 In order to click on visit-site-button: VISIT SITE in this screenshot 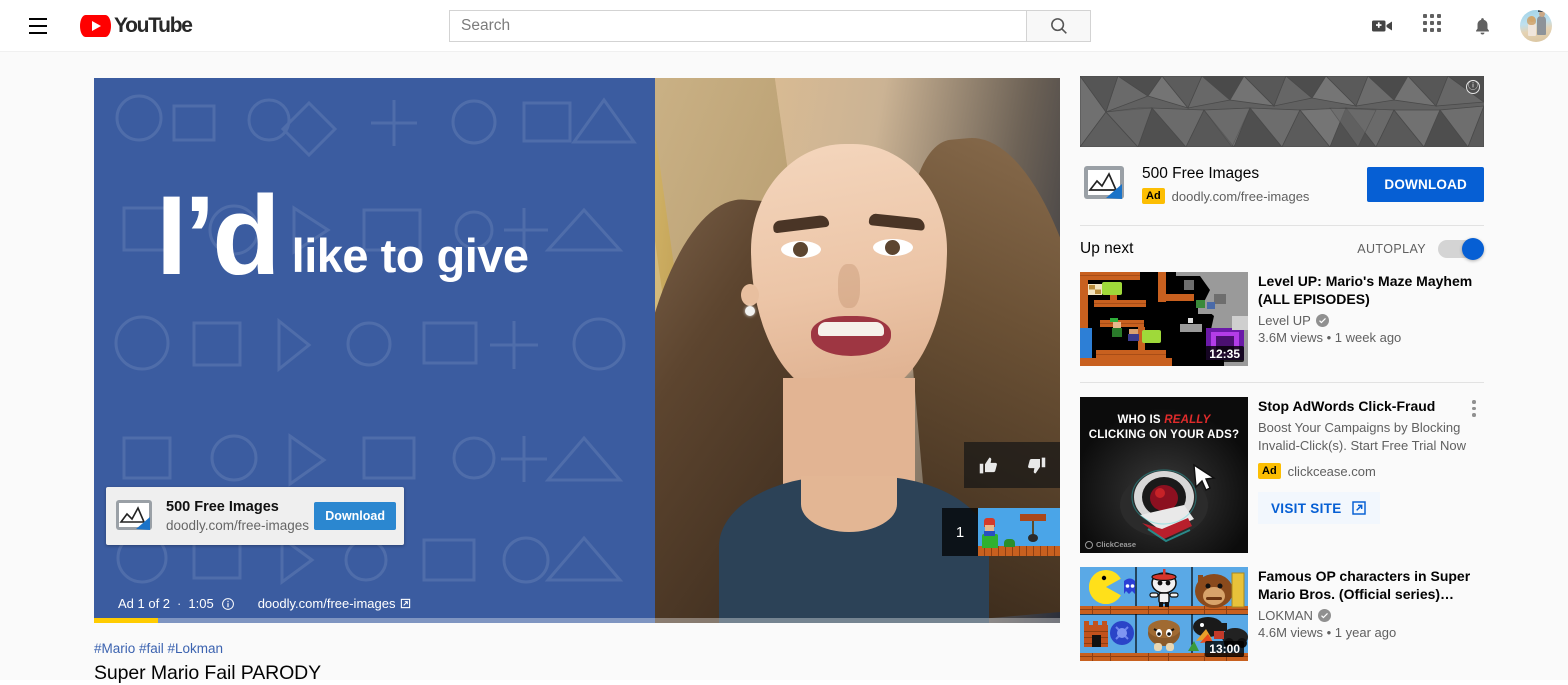, I will do `click(1319, 508)`.